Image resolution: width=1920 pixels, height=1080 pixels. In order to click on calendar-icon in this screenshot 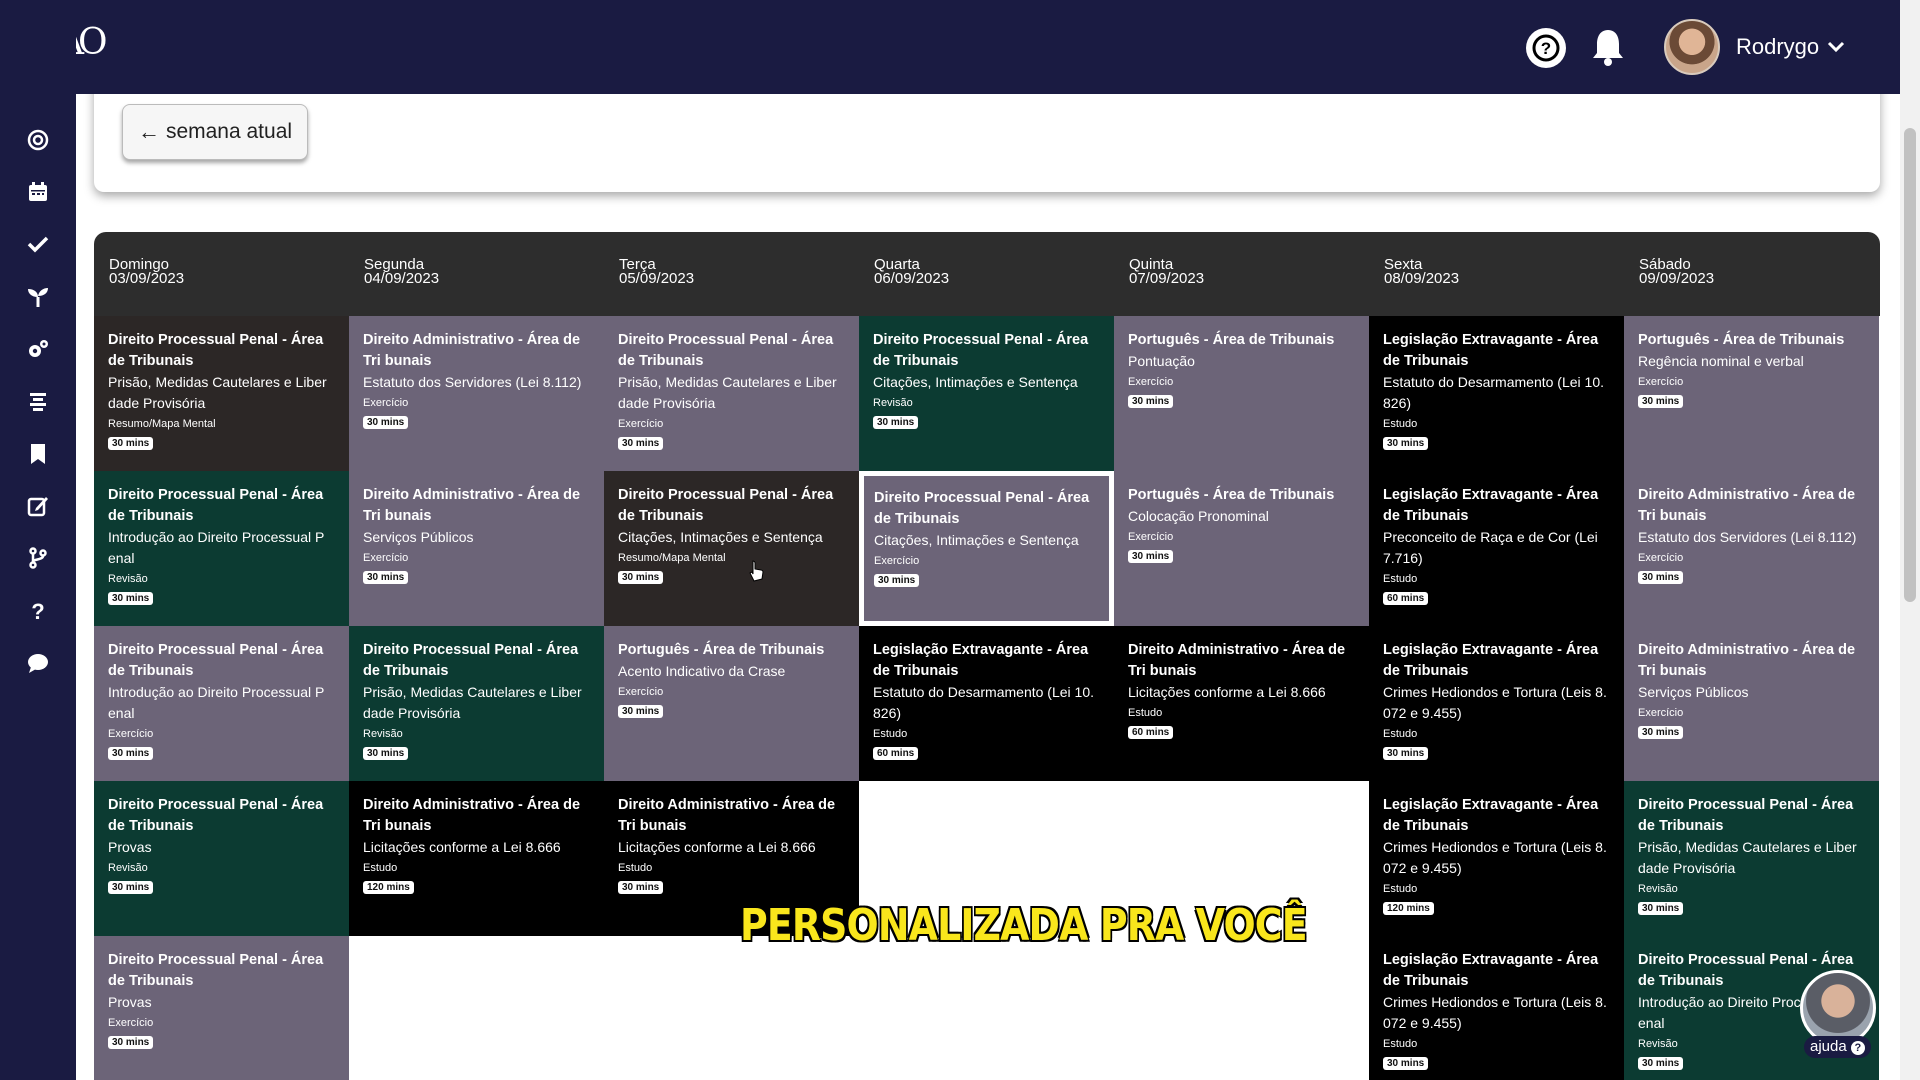, I will do `click(38, 192)`.